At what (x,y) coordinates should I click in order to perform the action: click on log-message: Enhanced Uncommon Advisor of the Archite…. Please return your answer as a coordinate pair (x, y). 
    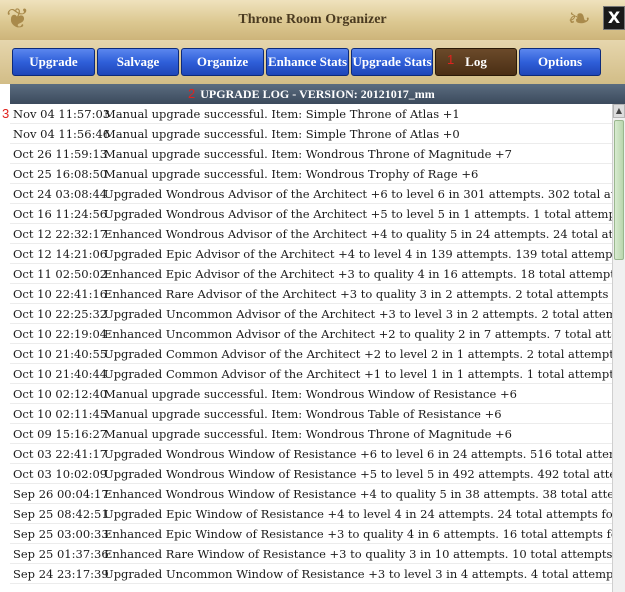
    Looking at the image, I should click on (358, 334).